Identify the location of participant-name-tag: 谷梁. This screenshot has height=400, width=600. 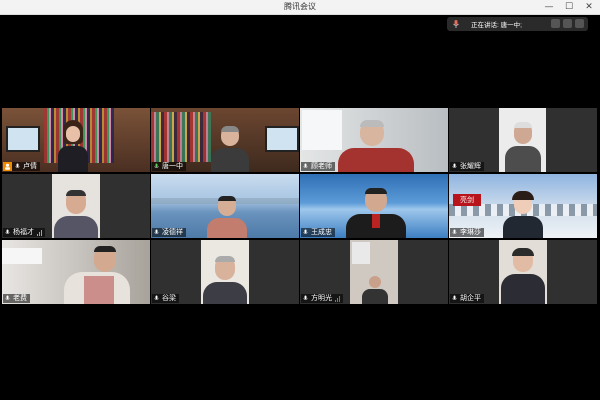
(165, 298).